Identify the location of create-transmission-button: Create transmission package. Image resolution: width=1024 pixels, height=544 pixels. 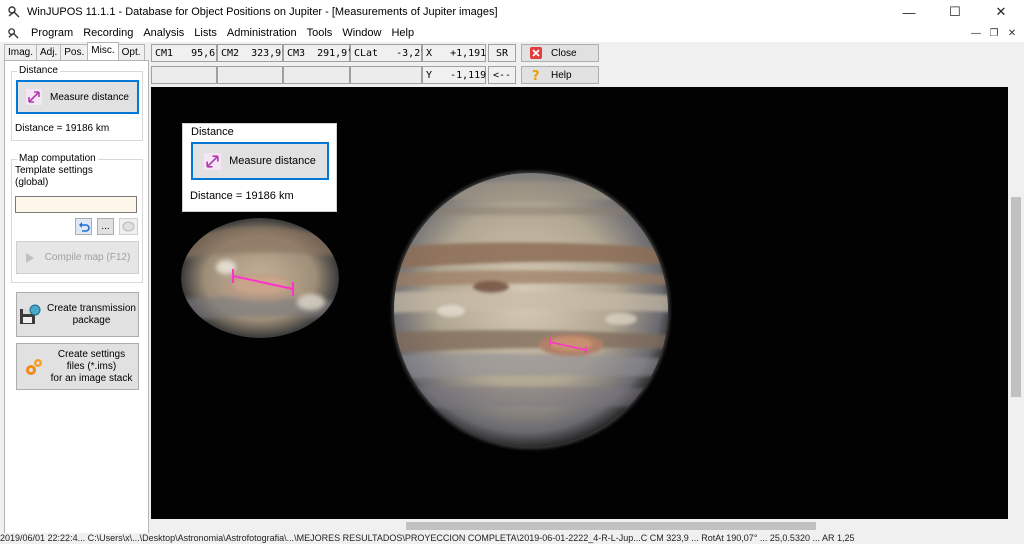
(77, 314).